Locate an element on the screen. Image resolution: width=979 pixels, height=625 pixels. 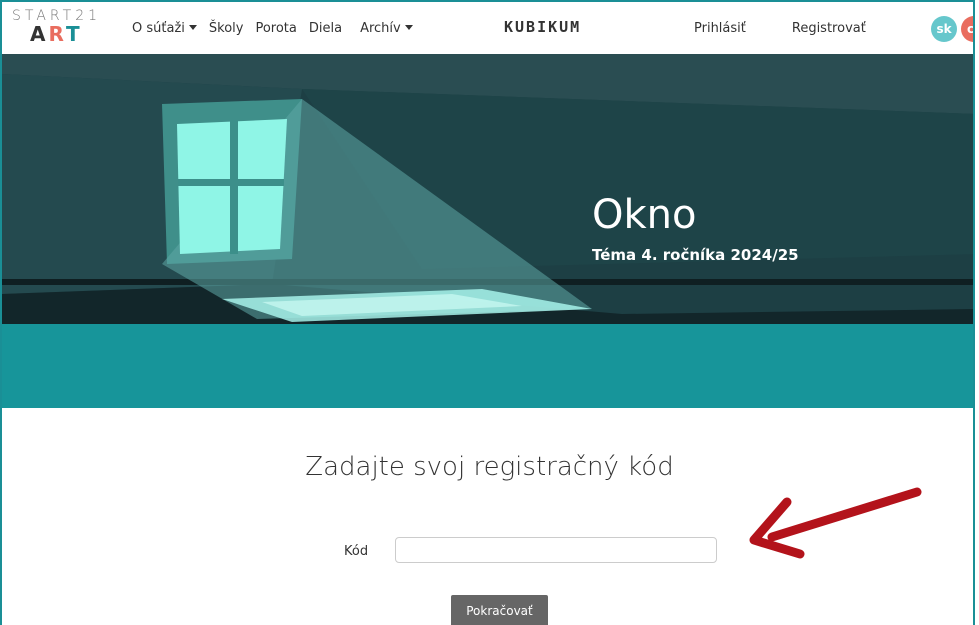
language-cz-button: cz is located at coordinates (967, 29).